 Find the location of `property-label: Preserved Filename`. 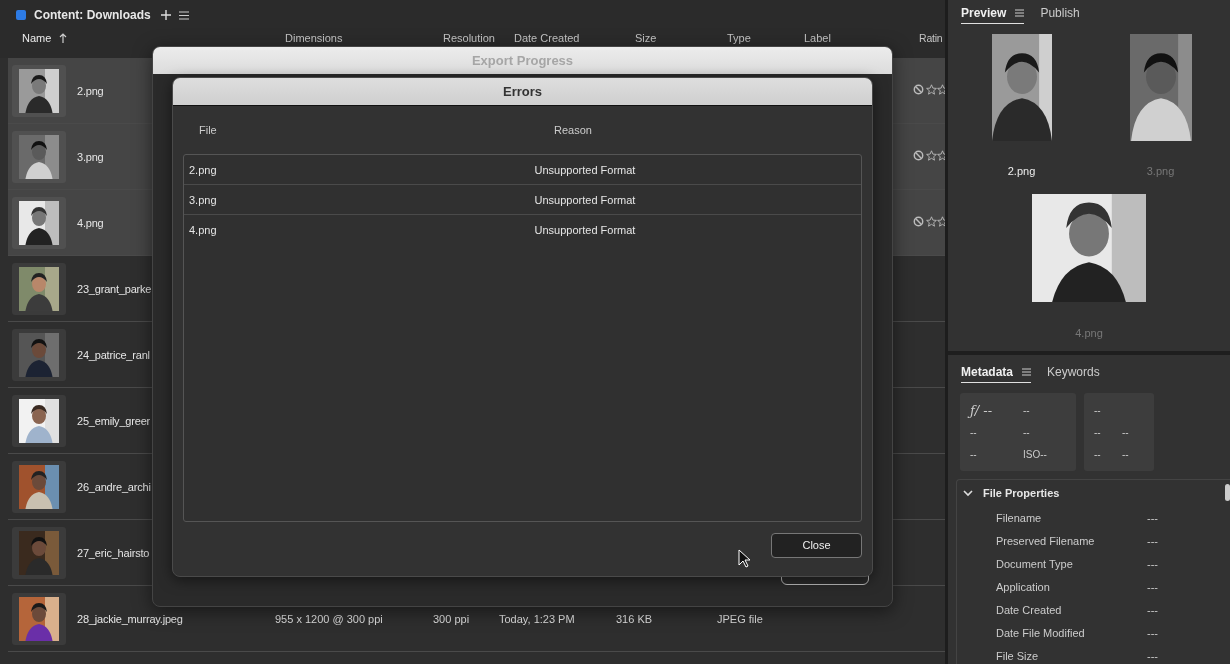

property-label: Preserved Filename is located at coordinates (1045, 540).